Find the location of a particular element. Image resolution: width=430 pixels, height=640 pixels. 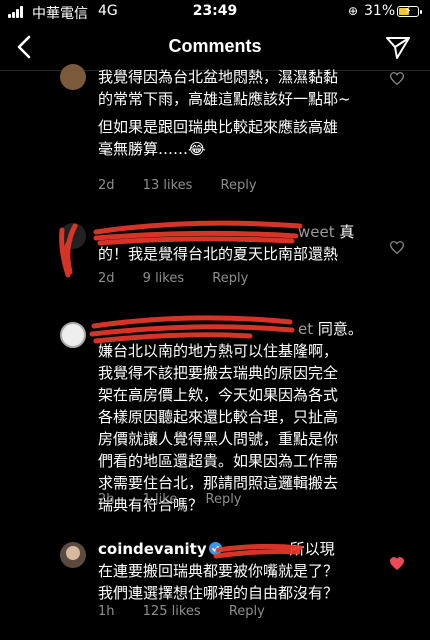

comment-line: 的常常下雨，高雄這點應該好一點耶~ is located at coordinates (224, 99).